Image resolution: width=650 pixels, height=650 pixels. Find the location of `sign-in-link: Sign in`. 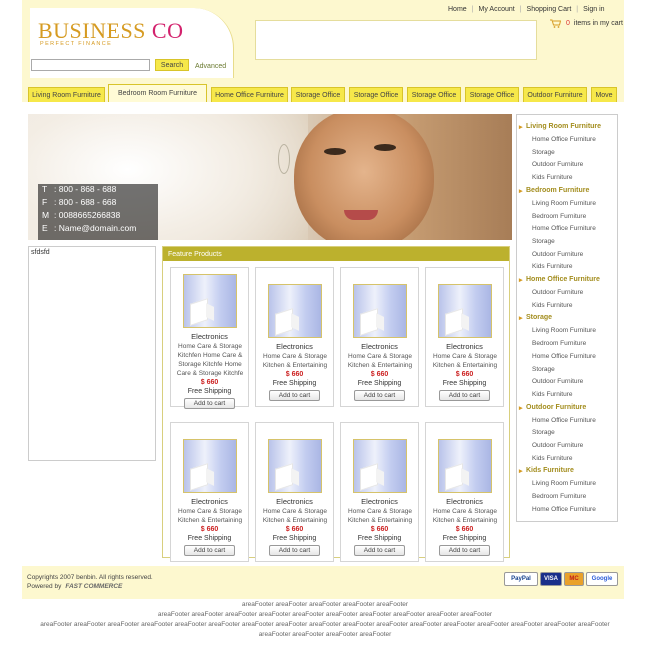

sign-in-link: Sign in is located at coordinates (593, 9).